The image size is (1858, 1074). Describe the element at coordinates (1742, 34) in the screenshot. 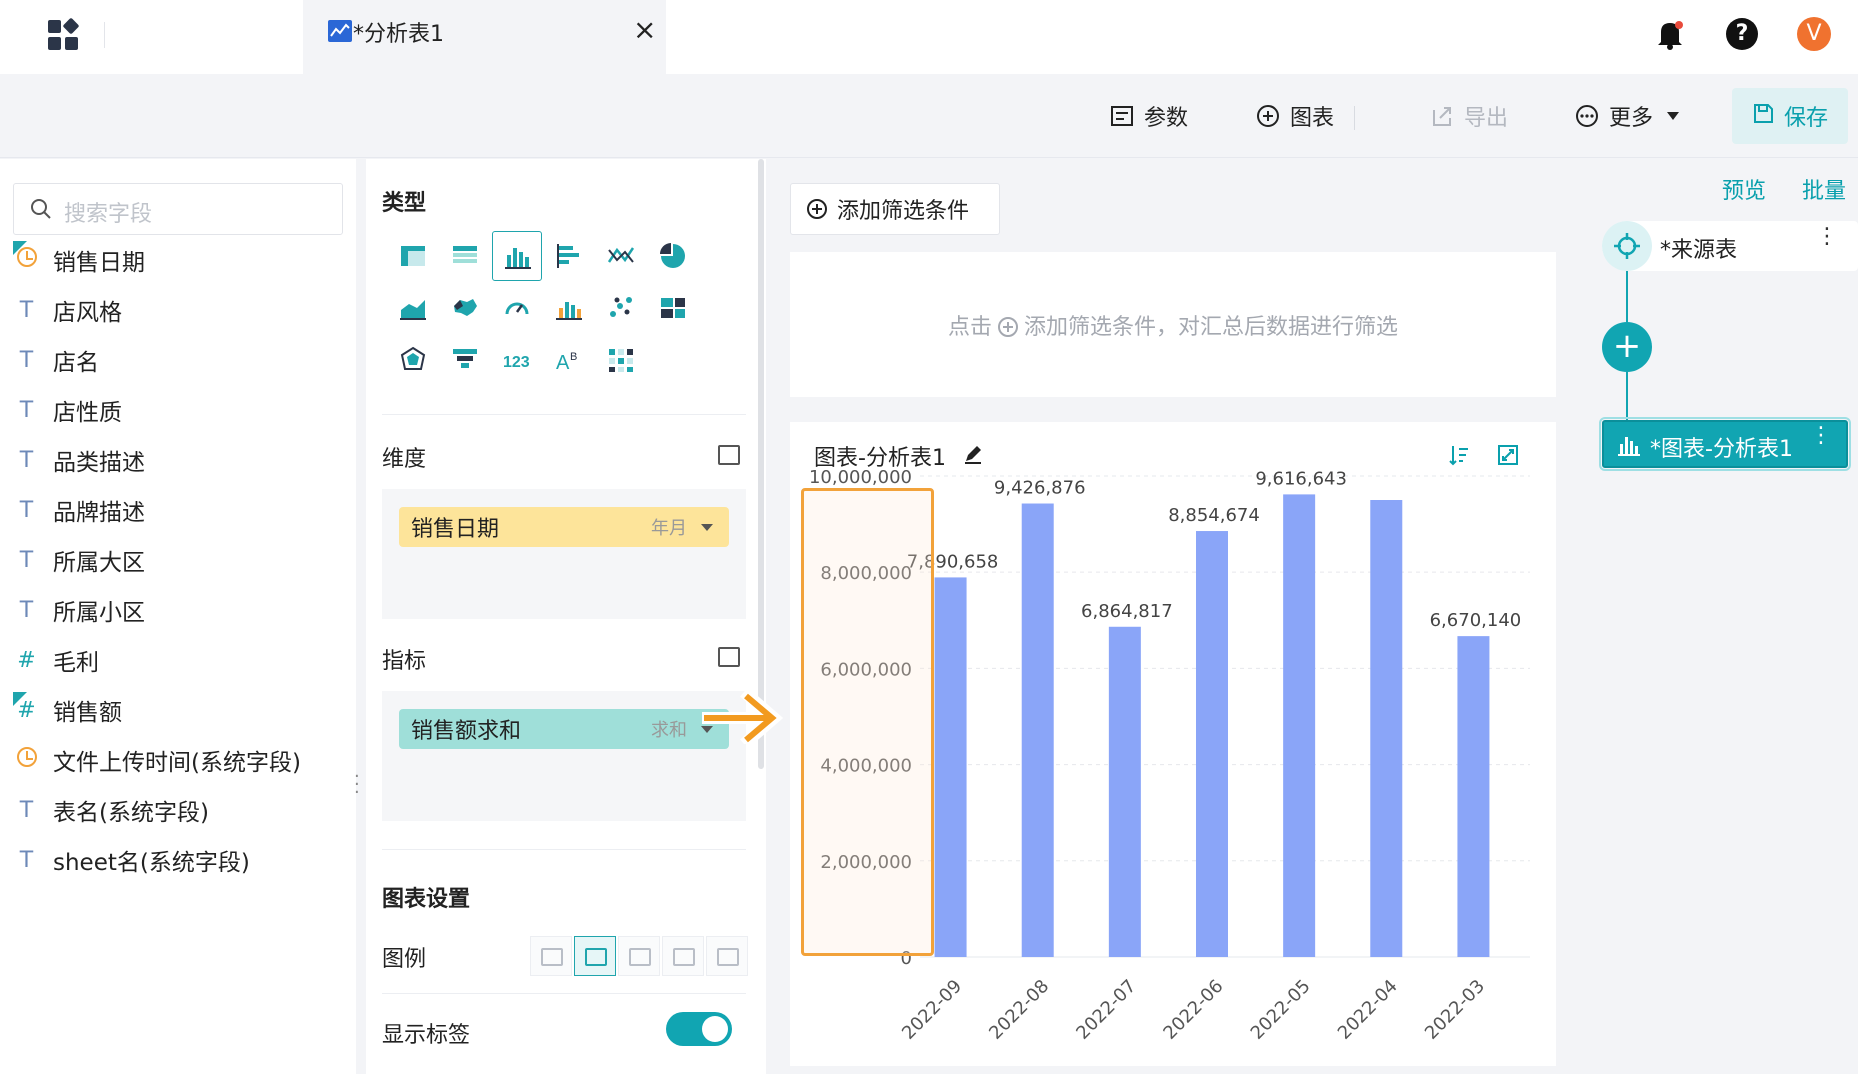

I see `help-icon: ?` at that location.